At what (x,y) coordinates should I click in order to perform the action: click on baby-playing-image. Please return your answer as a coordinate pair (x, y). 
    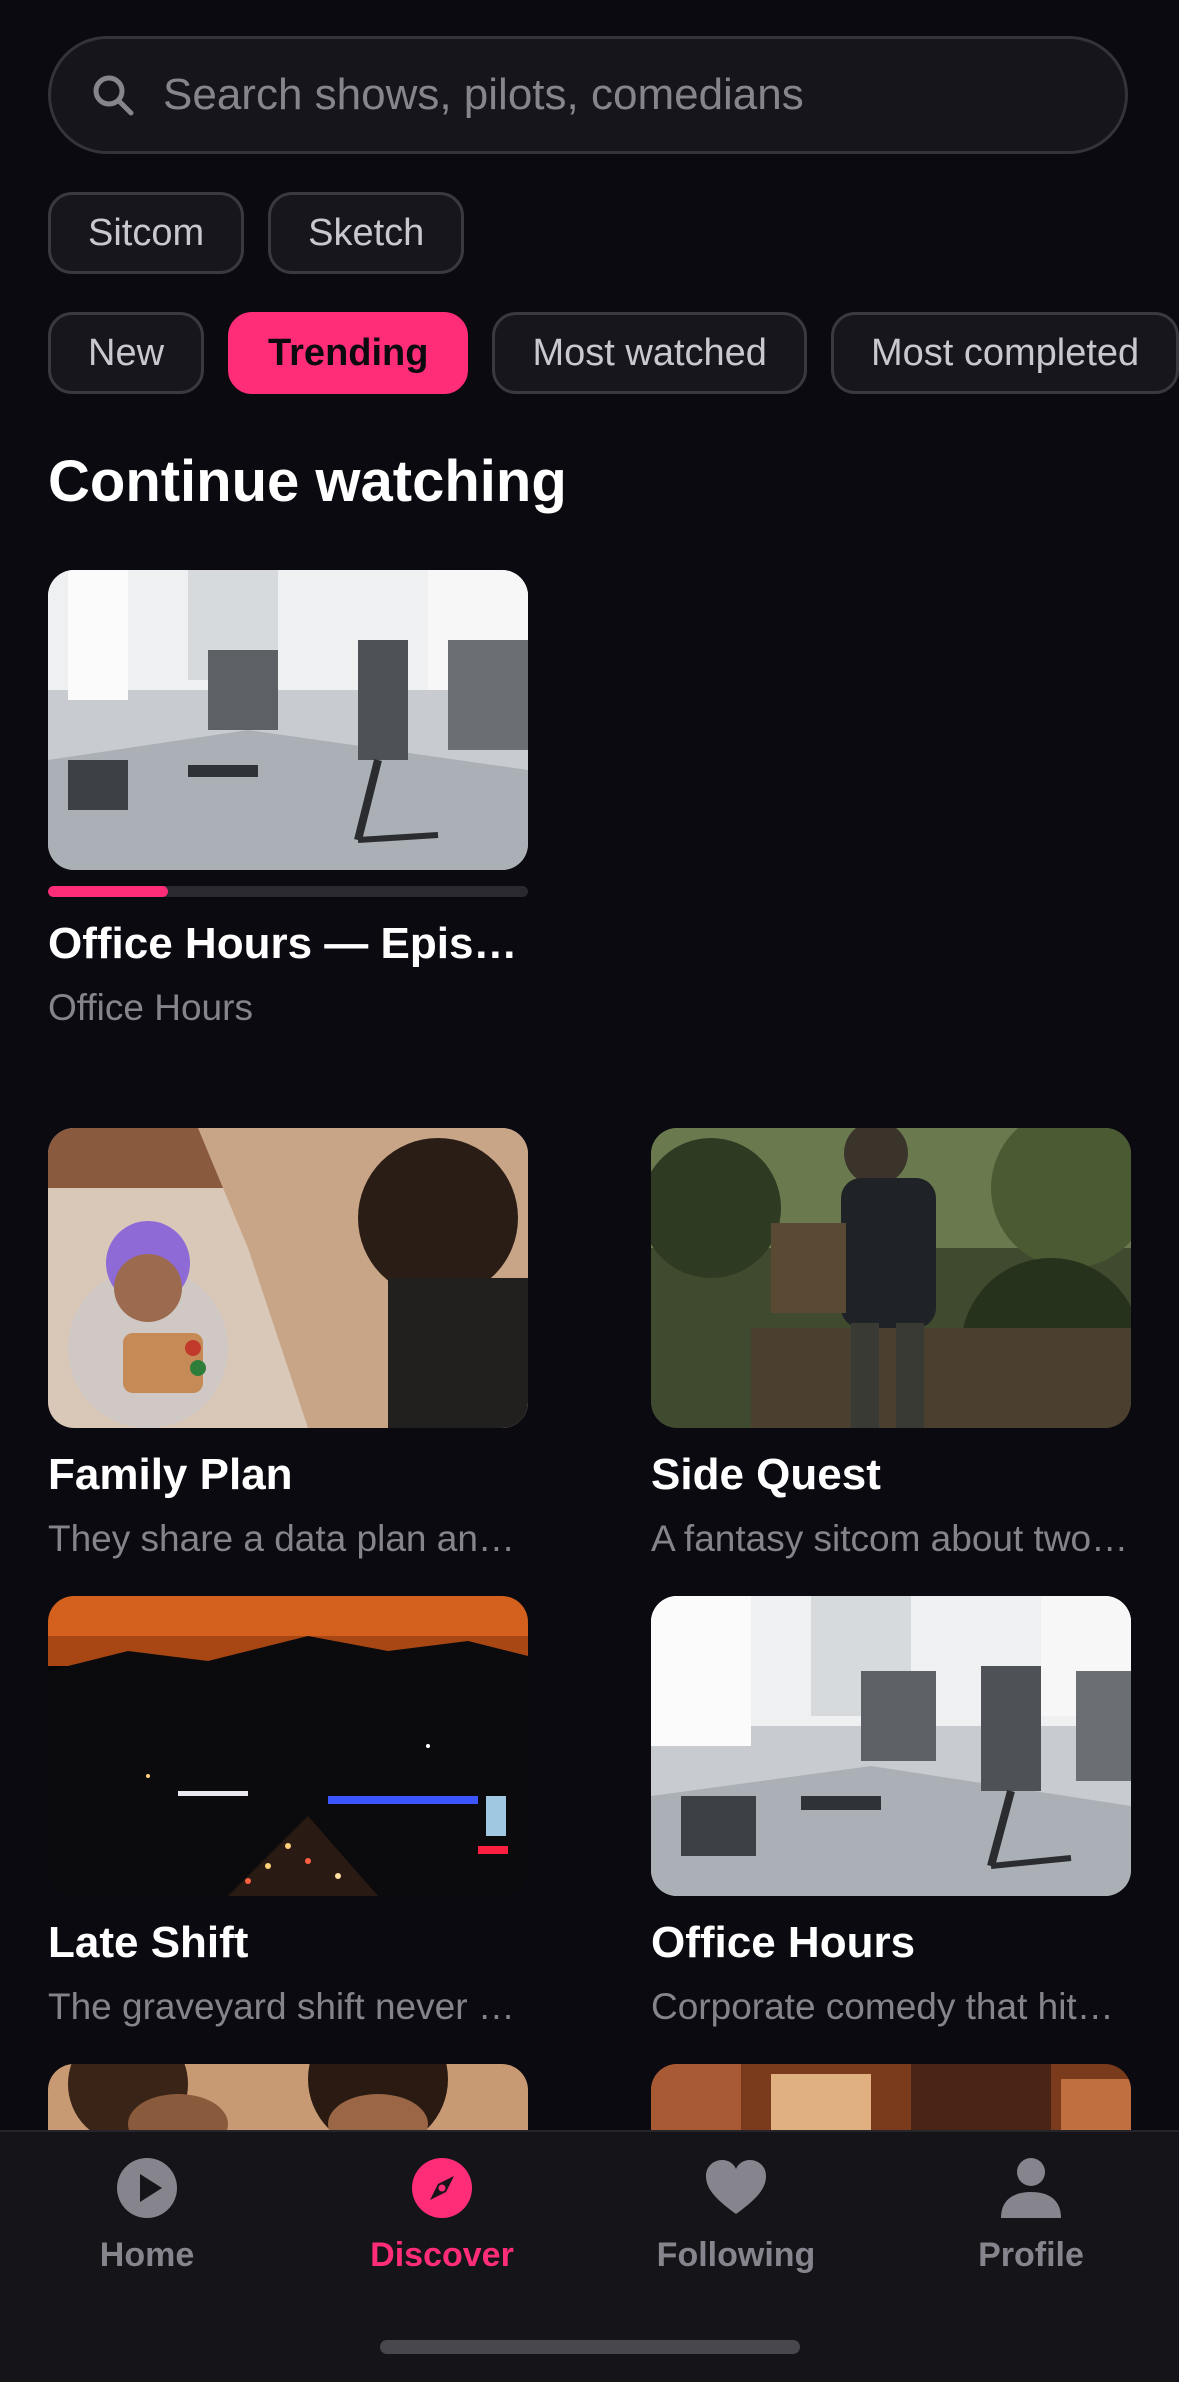
    Looking at the image, I should click on (288, 1278).